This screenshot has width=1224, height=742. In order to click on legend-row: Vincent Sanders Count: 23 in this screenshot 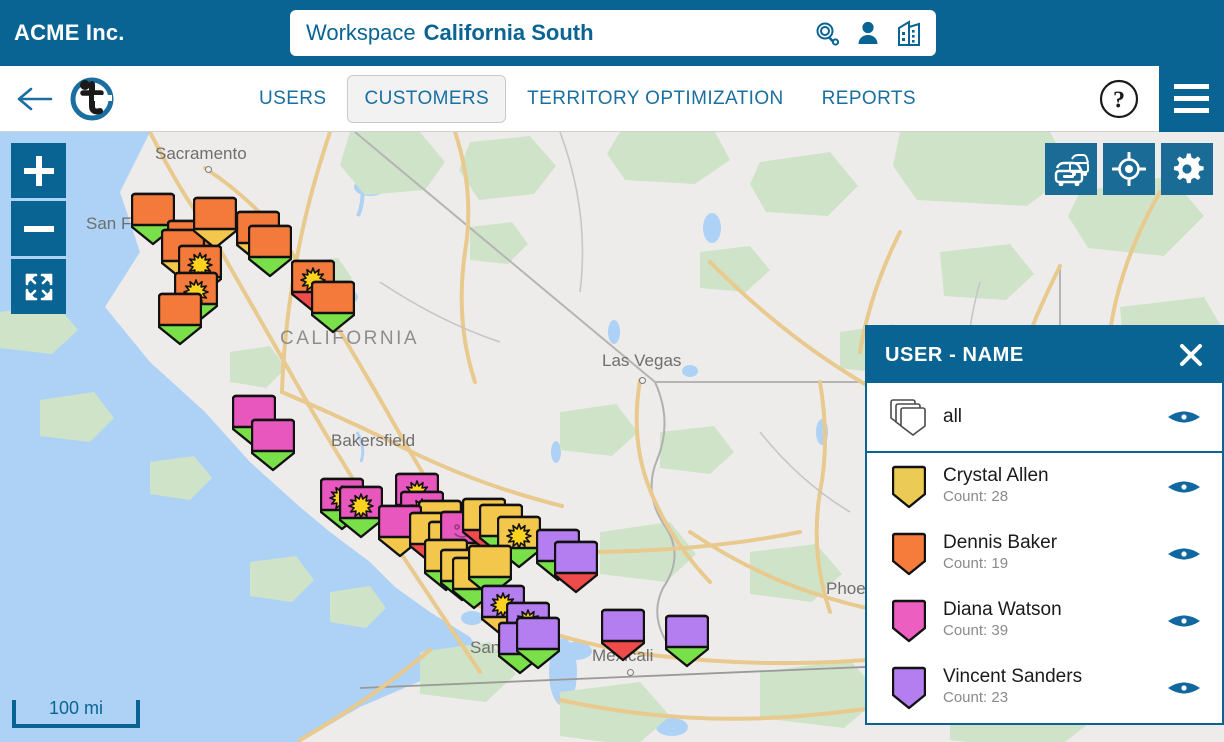, I will do `click(1044, 687)`.